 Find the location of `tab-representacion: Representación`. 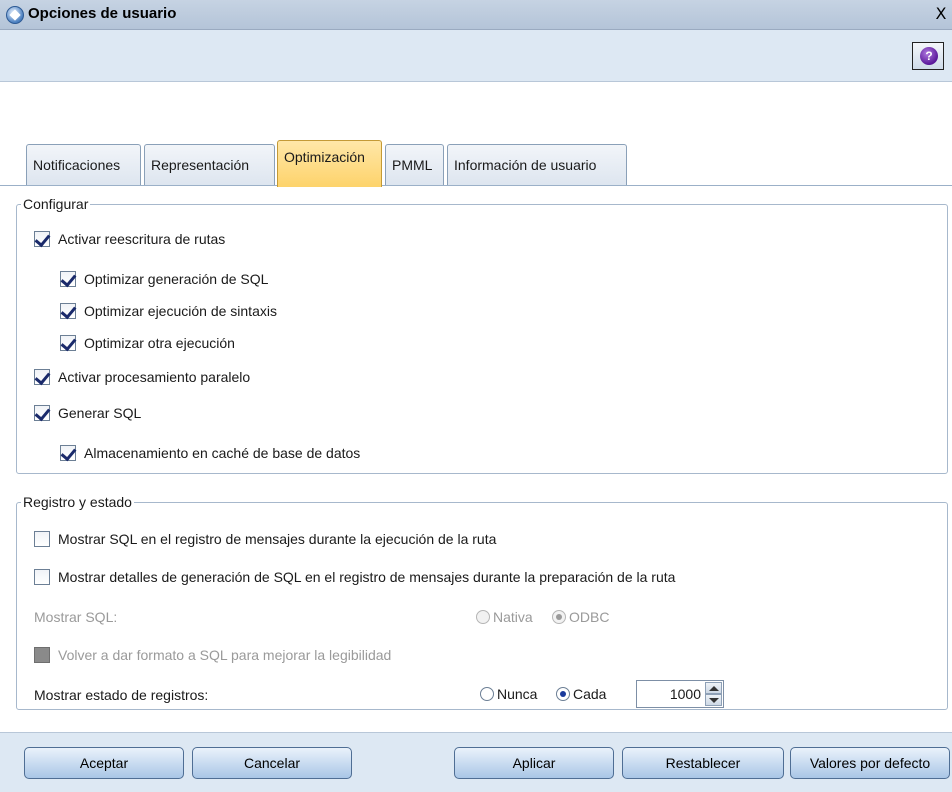

tab-representacion: Representación is located at coordinates (209, 165).